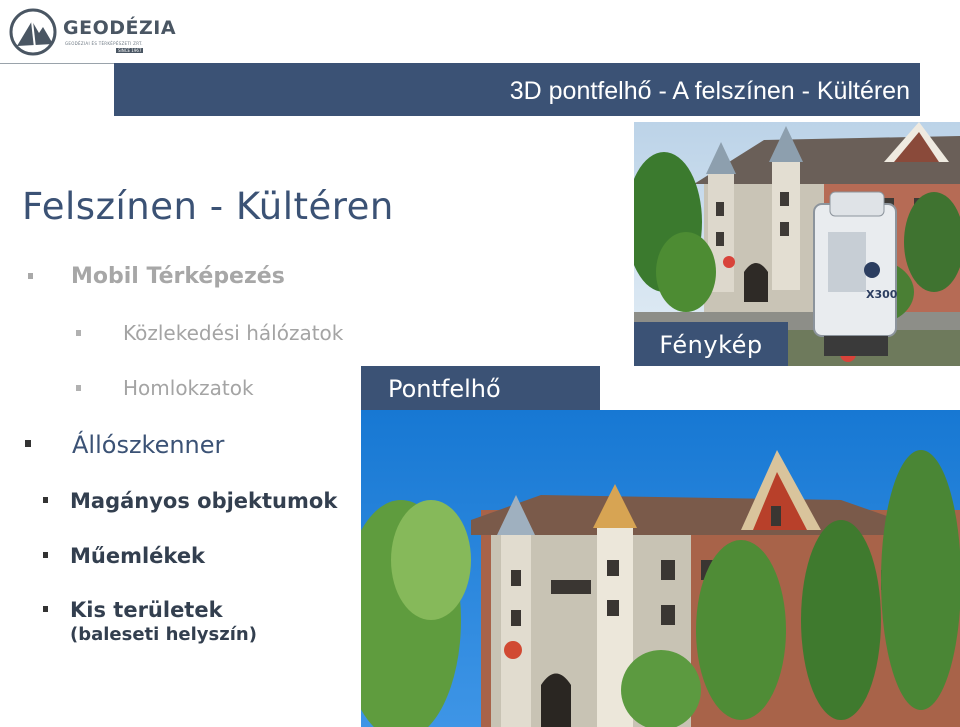 This screenshot has height=727, width=960. I want to click on bullet-label: Homlokzatok, so click(188, 388).